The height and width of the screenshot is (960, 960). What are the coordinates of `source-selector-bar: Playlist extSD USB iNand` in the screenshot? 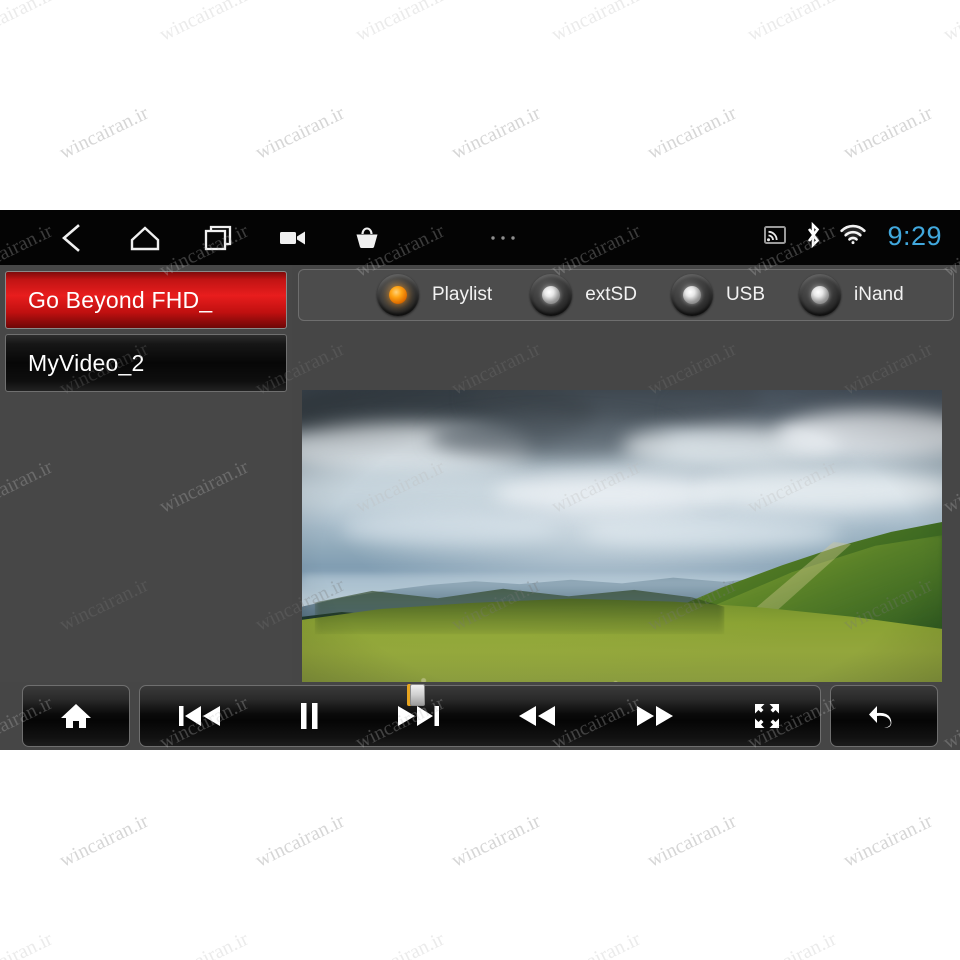 It's located at (626, 295).